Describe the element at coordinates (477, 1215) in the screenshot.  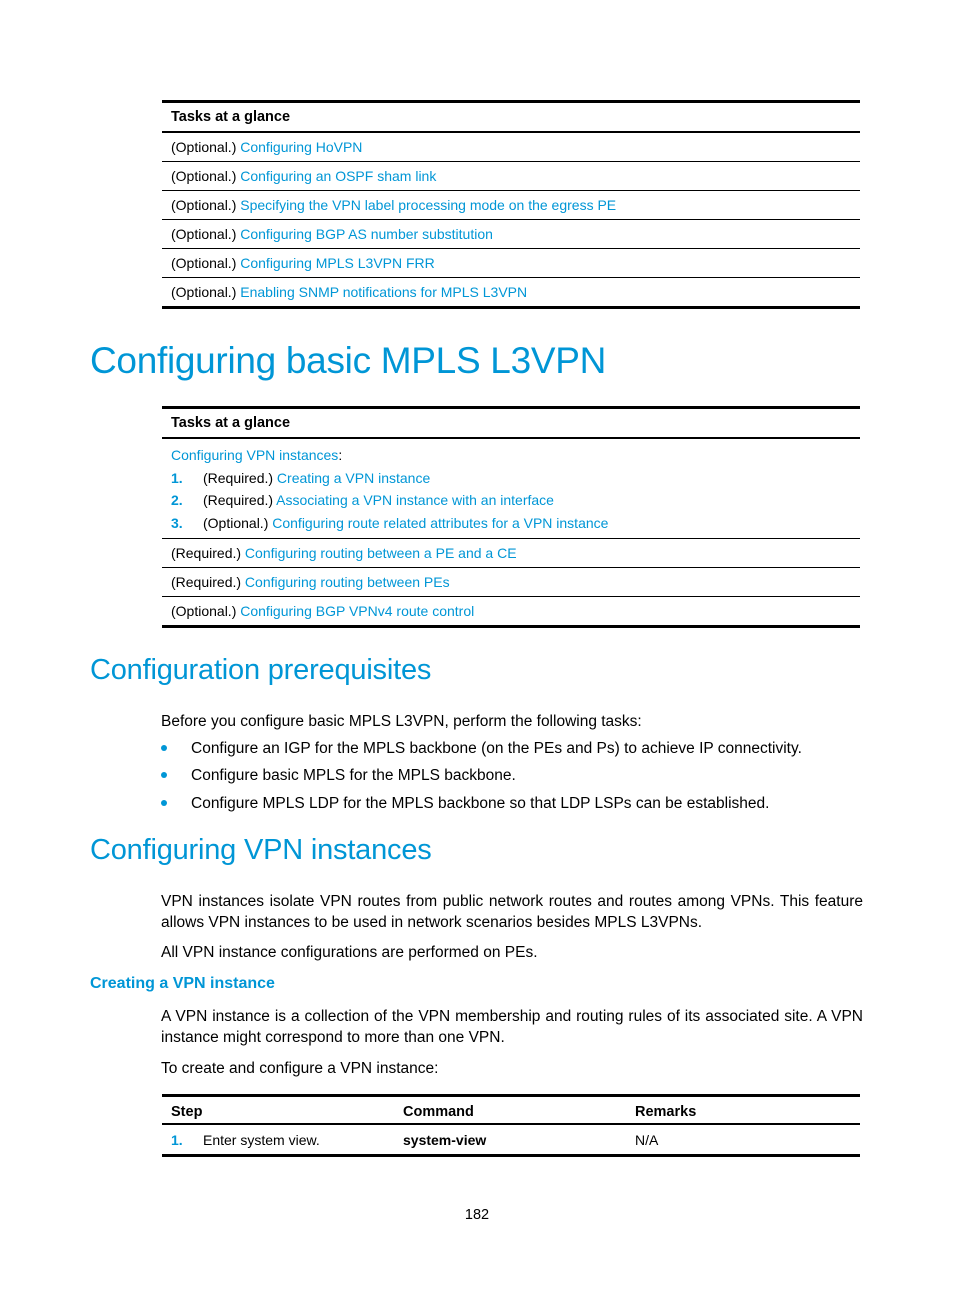
I see `page-number: 182` at that location.